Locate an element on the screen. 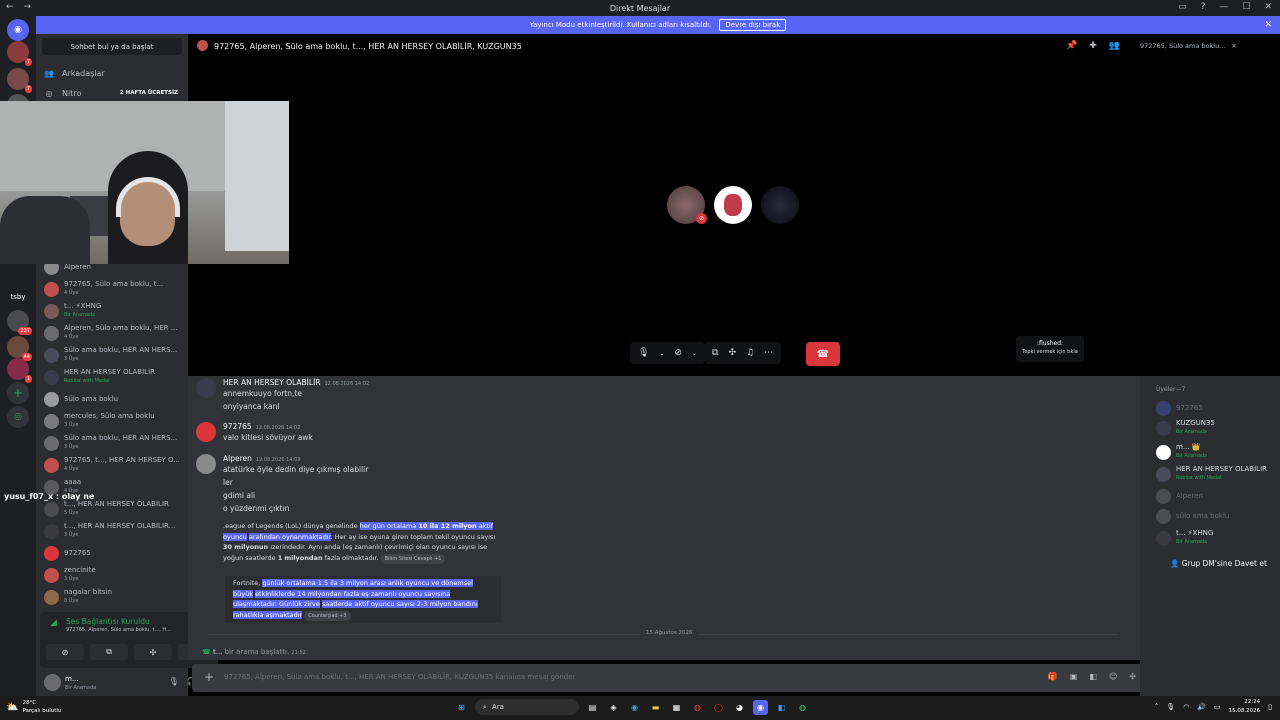 The width and height of the screenshot is (1280, 720). activities-button: ✣ is located at coordinates (153, 652).